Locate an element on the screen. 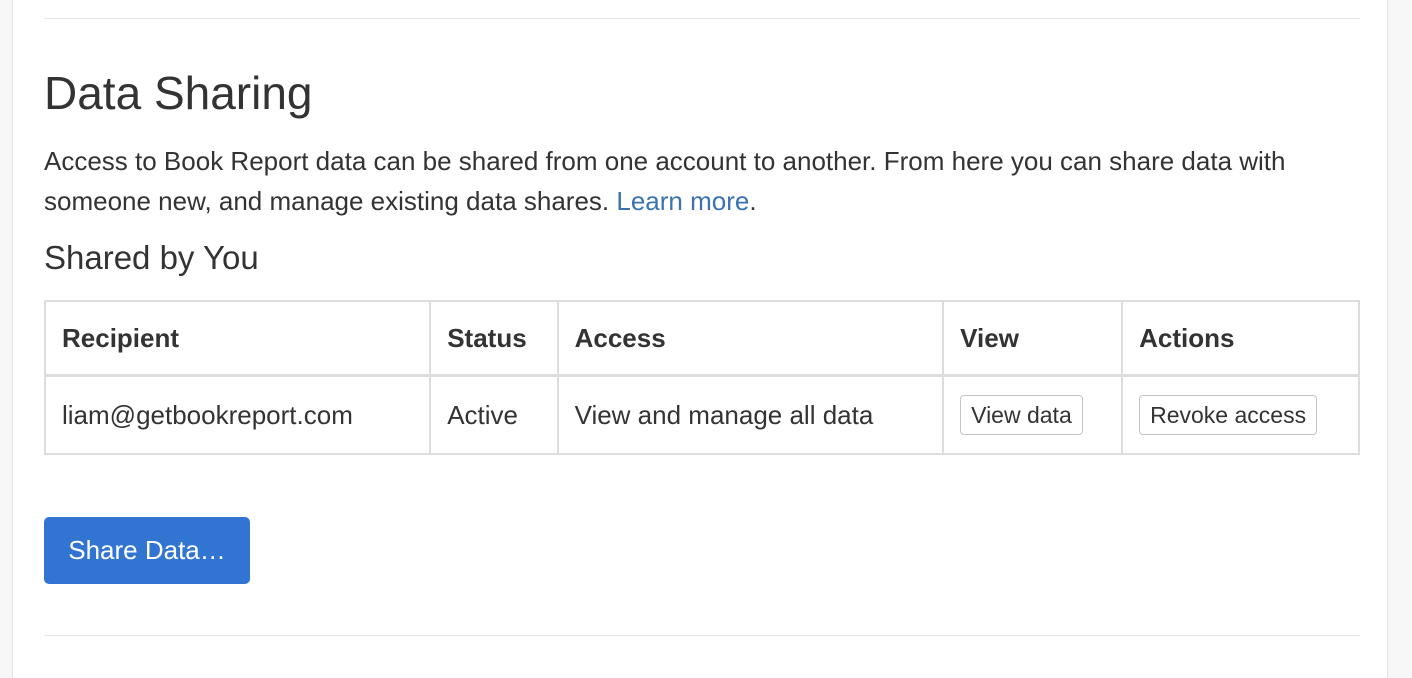 The image size is (1412, 678). learn-more-link: Learn more is located at coordinates (682, 201).